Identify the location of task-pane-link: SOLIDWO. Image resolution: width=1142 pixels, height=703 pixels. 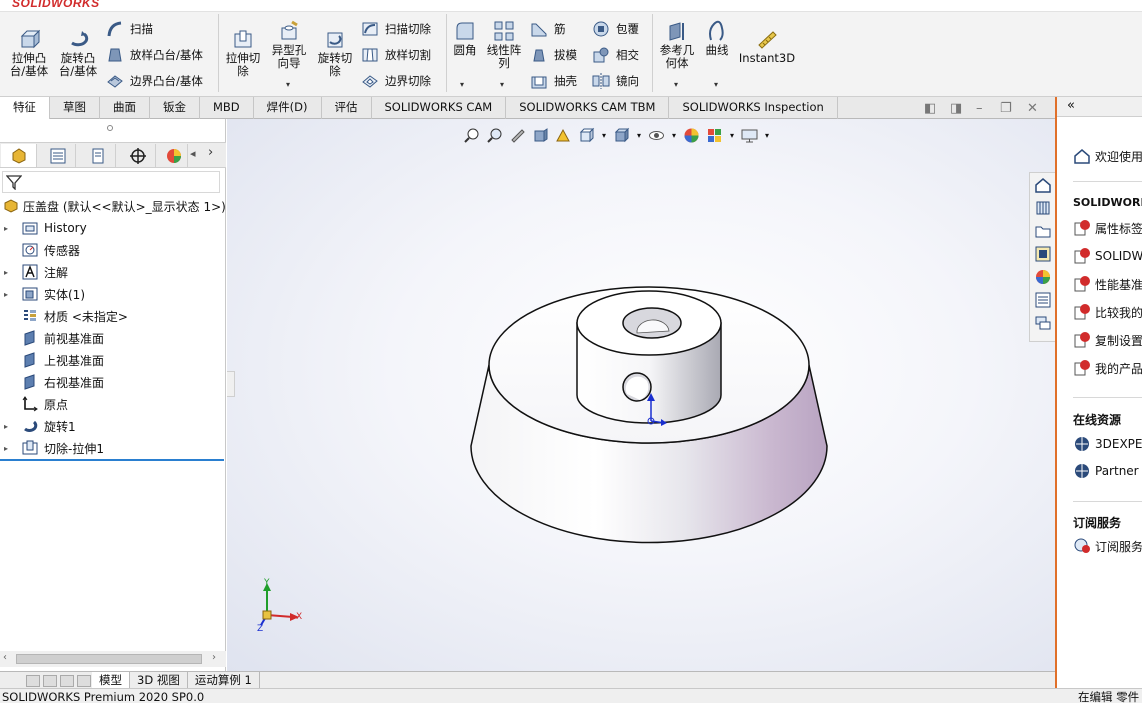
(1107, 256).